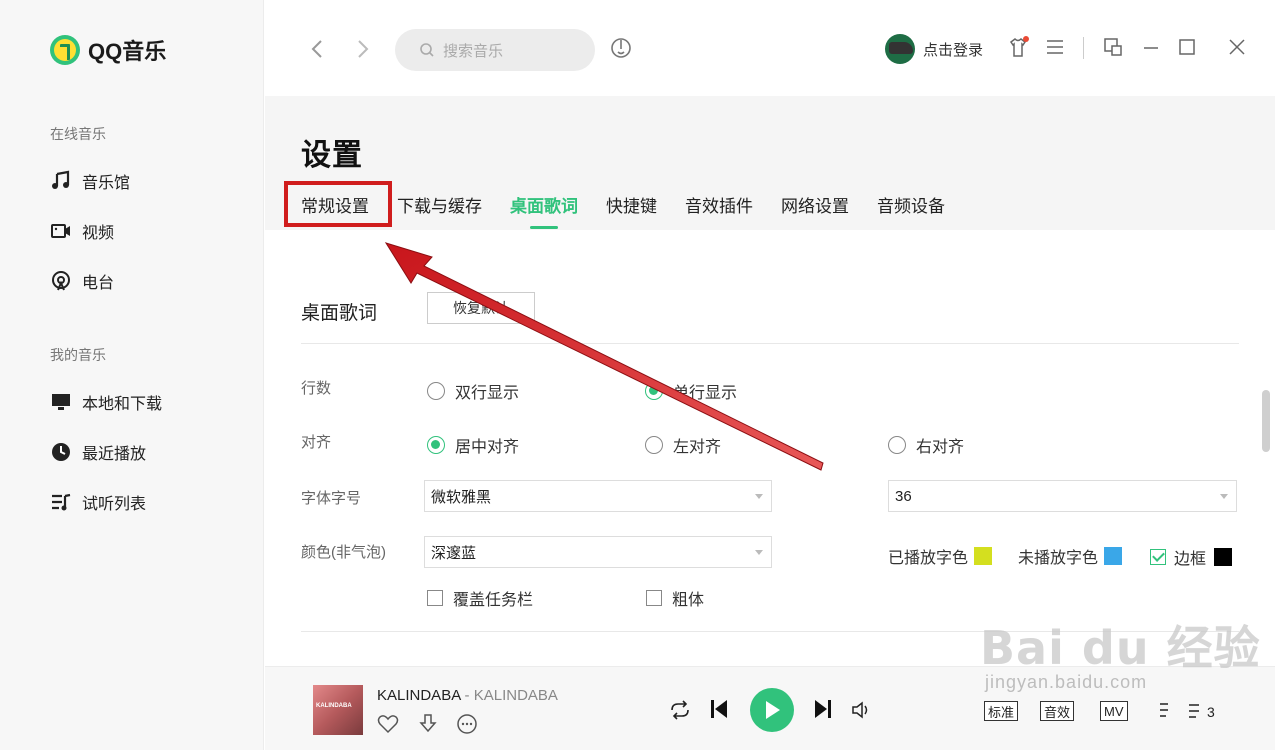 This screenshot has height=750, width=1275. What do you see at coordinates (106, 183) in the screenshot?
I see `sidebar-item-label: 音乐馆` at bounding box center [106, 183].